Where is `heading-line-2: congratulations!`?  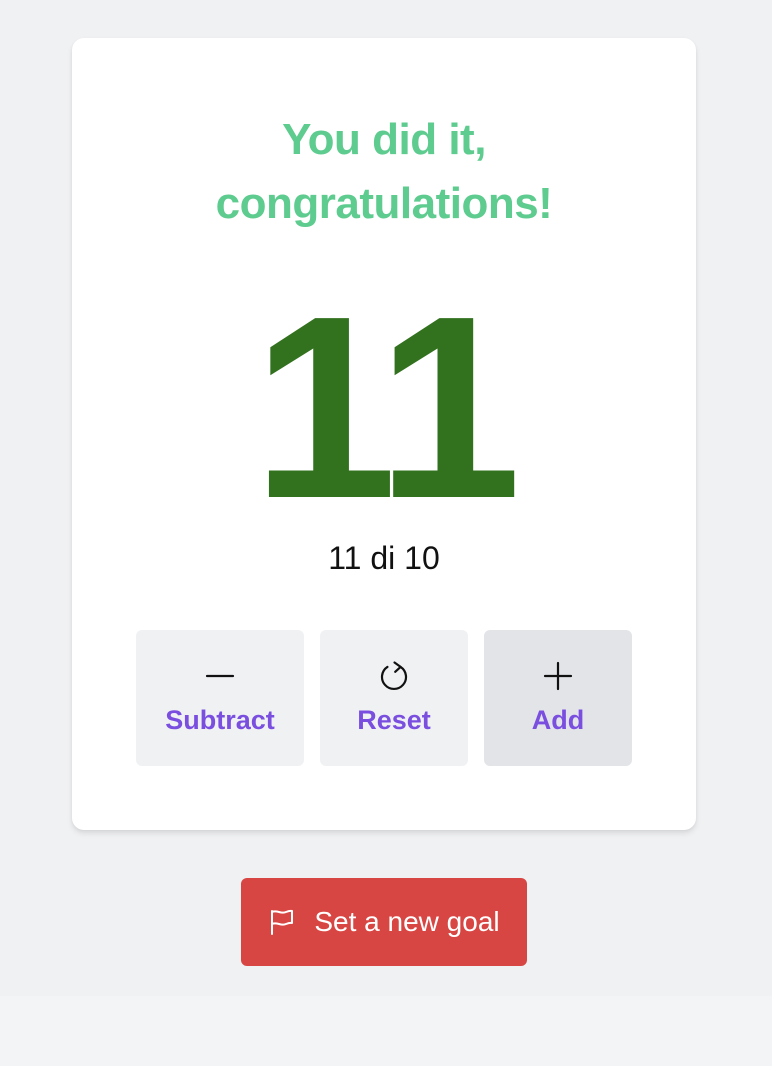 heading-line-2: congratulations! is located at coordinates (384, 203).